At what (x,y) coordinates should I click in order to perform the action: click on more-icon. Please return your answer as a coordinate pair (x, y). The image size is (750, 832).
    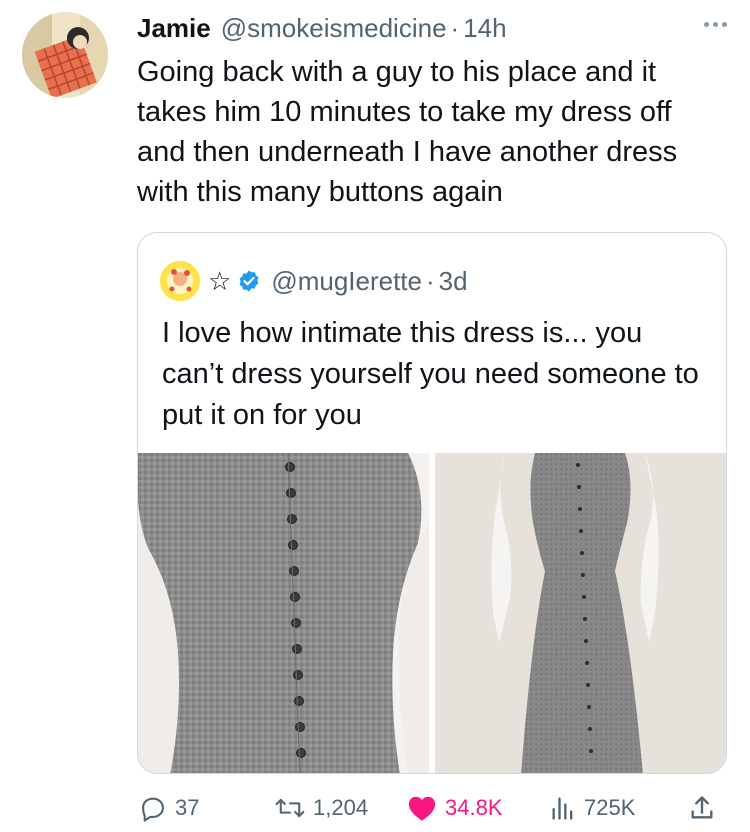
    Looking at the image, I should click on (715, 24).